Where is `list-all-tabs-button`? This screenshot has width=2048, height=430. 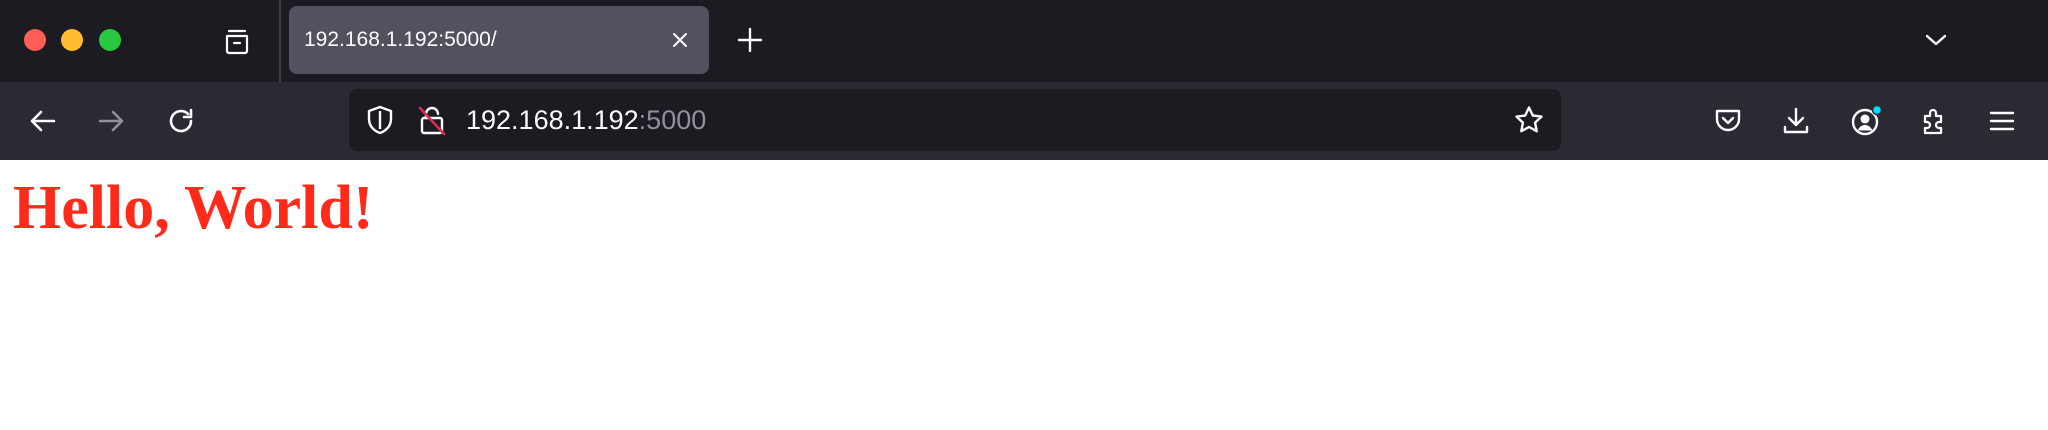 list-all-tabs-button is located at coordinates (1936, 40).